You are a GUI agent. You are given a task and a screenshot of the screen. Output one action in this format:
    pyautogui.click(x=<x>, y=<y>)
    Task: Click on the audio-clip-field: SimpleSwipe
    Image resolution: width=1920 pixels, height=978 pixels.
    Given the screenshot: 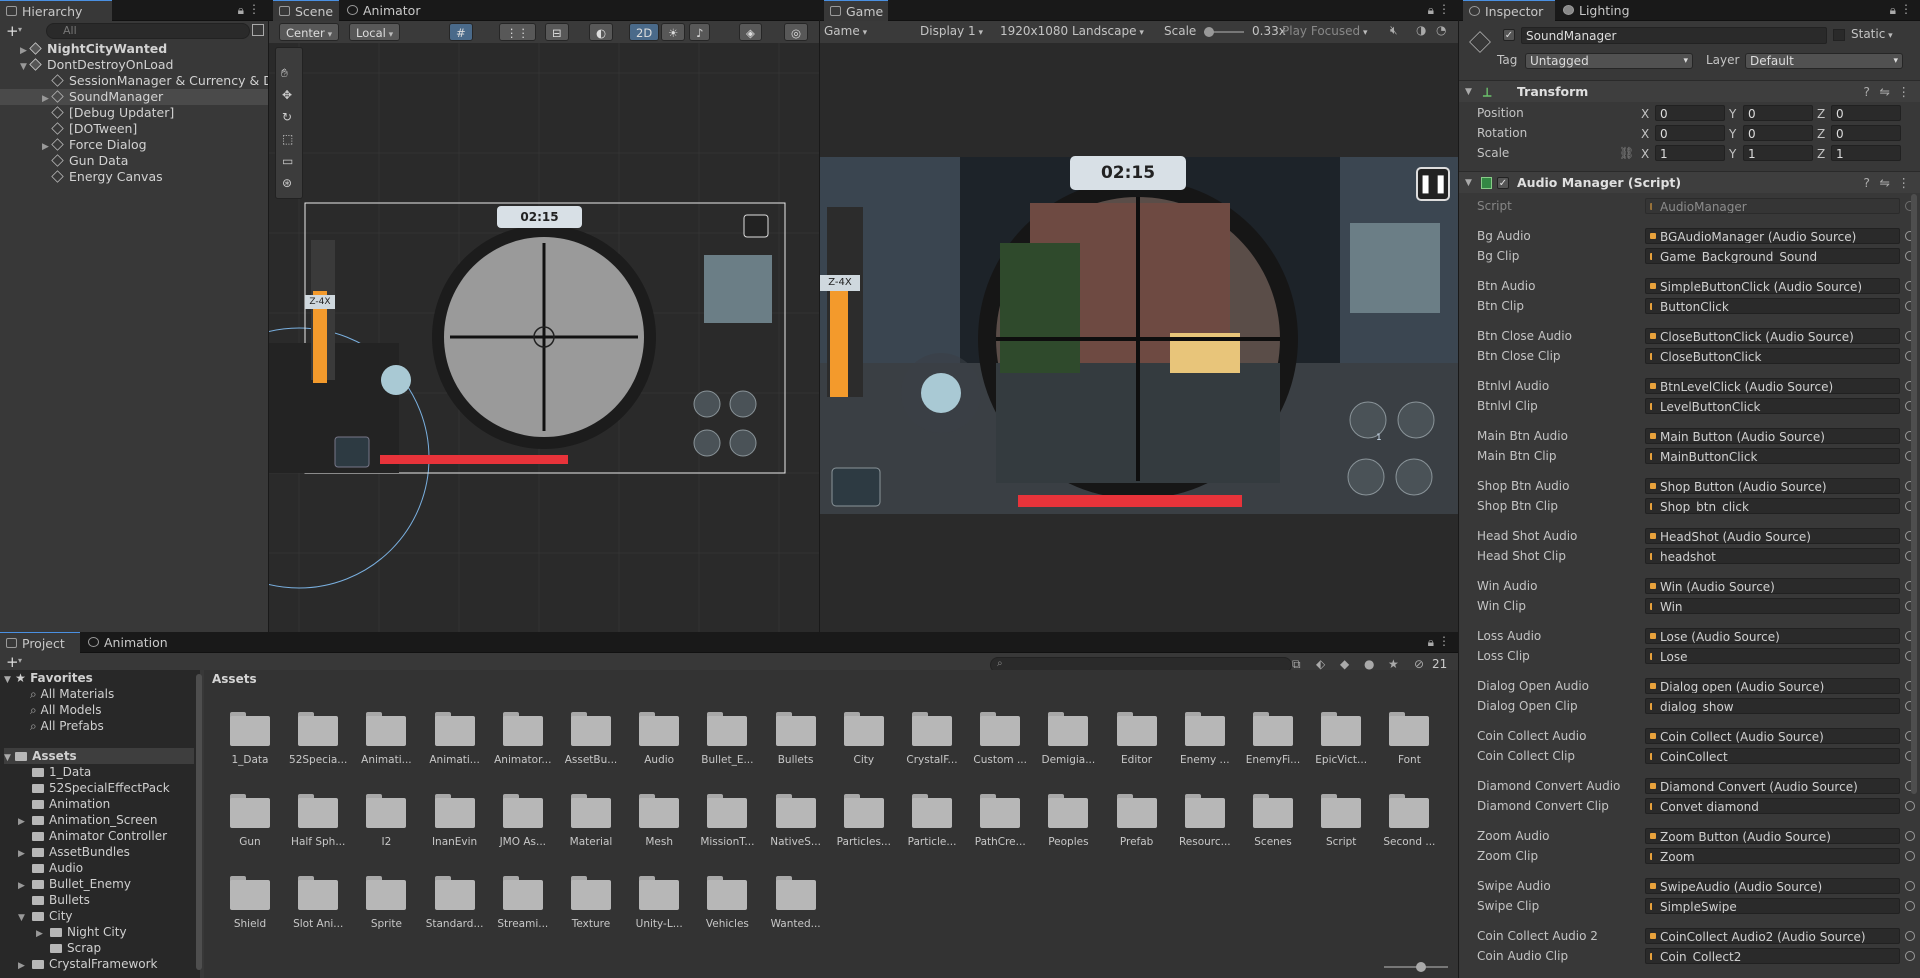 What is the action you would take?
    pyautogui.click(x=1772, y=906)
    